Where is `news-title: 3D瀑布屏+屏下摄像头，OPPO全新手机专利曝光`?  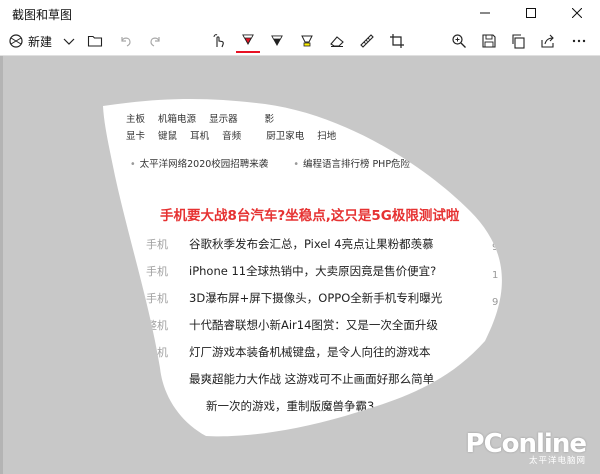
news-title: 3D瀑布屏+屏下摄像头，OPPO全新手机专利曝光 is located at coordinates (316, 298).